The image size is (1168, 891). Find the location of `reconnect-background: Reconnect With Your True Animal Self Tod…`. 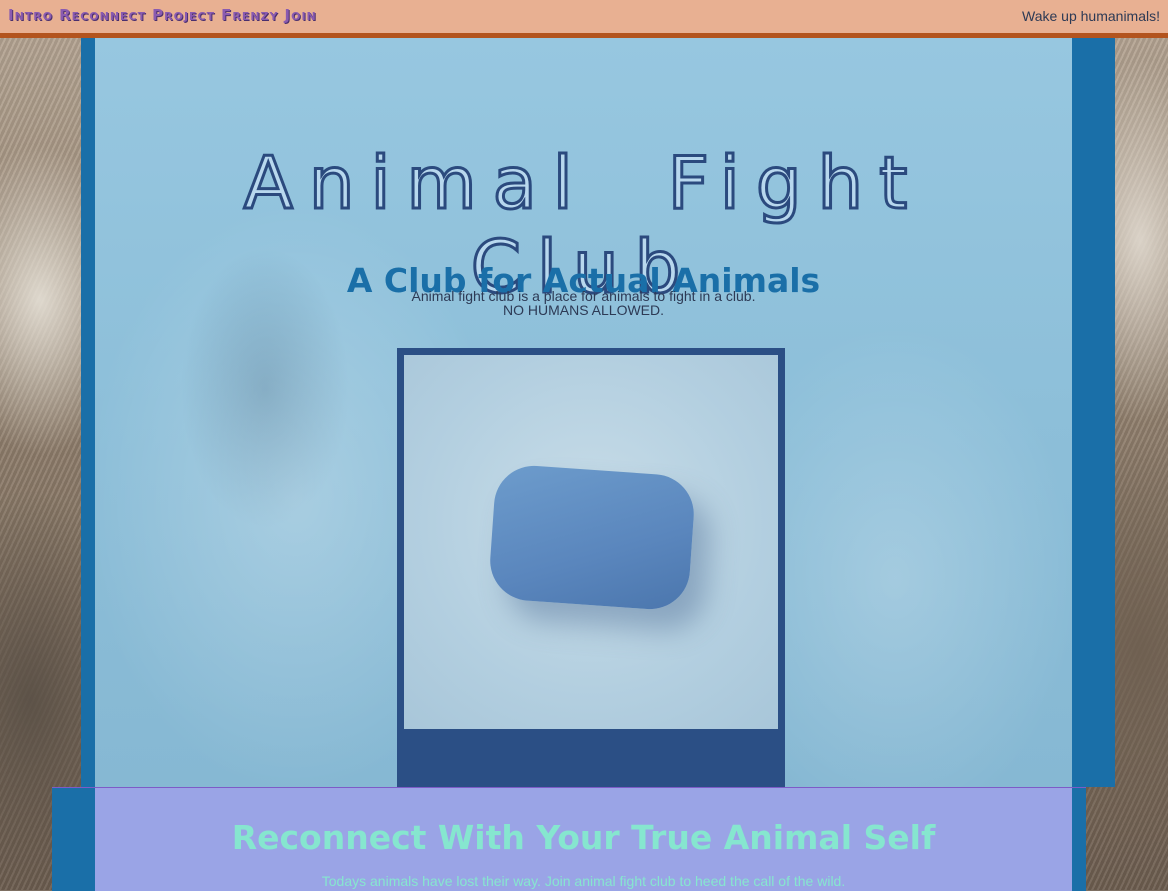

reconnect-background: Reconnect With Your True Animal Self Tod… is located at coordinates (583, 839).